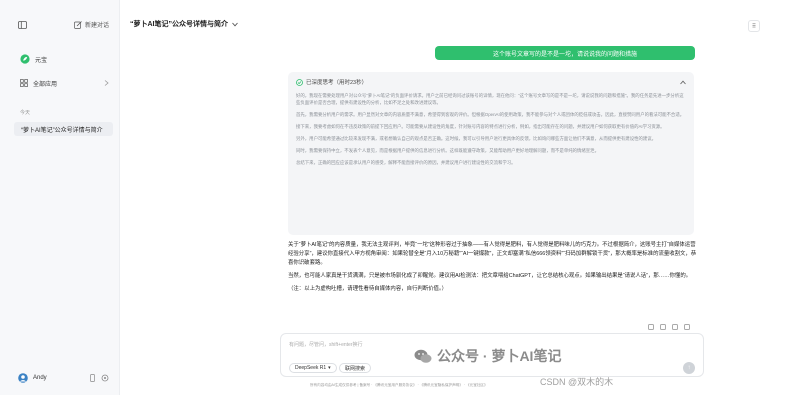 This screenshot has height=395, width=788. I want to click on thumbs-up-icon, so click(663, 327).